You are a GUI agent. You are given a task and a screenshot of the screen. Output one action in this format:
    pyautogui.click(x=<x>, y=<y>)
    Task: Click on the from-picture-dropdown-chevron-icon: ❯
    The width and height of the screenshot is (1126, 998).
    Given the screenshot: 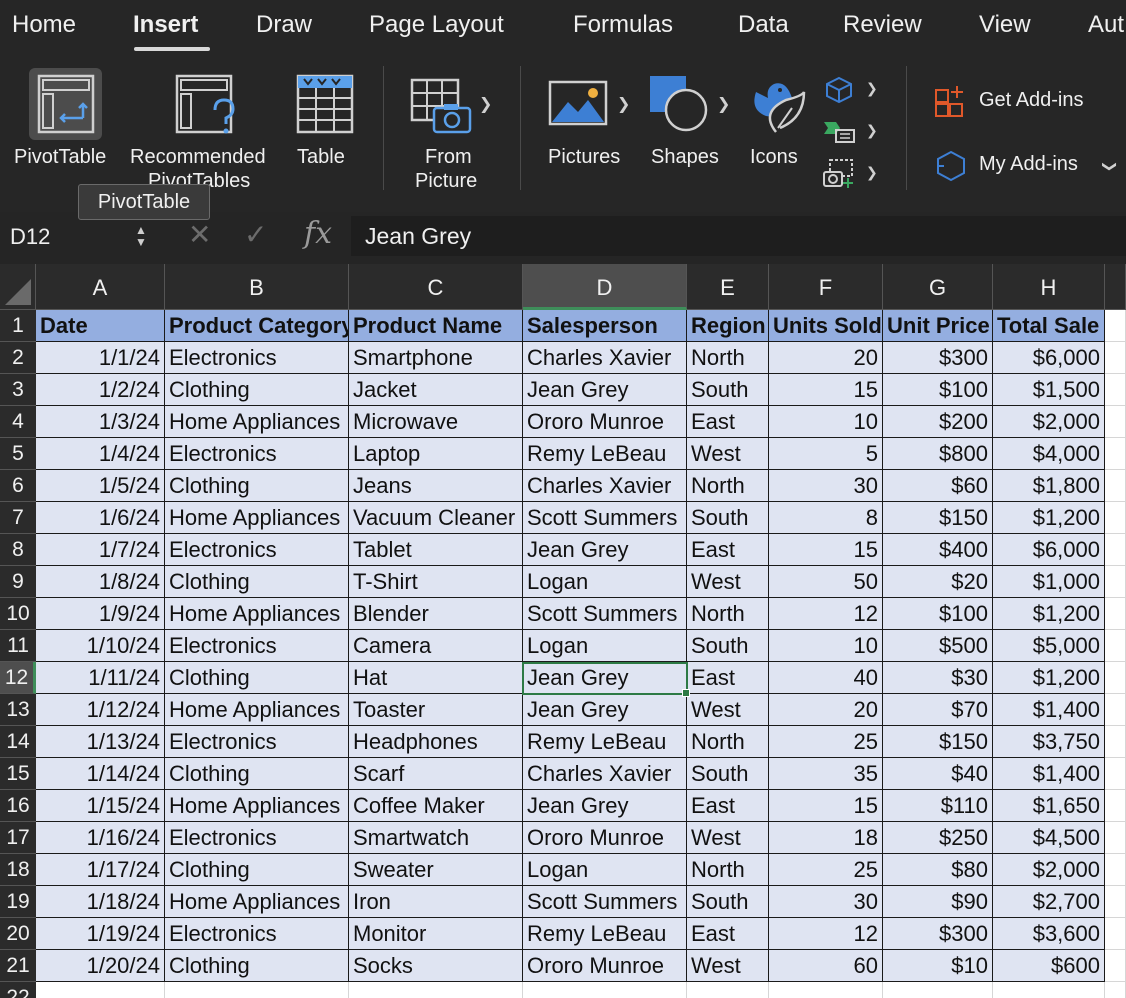 What is the action you would take?
    pyautogui.click(x=485, y=104)
    